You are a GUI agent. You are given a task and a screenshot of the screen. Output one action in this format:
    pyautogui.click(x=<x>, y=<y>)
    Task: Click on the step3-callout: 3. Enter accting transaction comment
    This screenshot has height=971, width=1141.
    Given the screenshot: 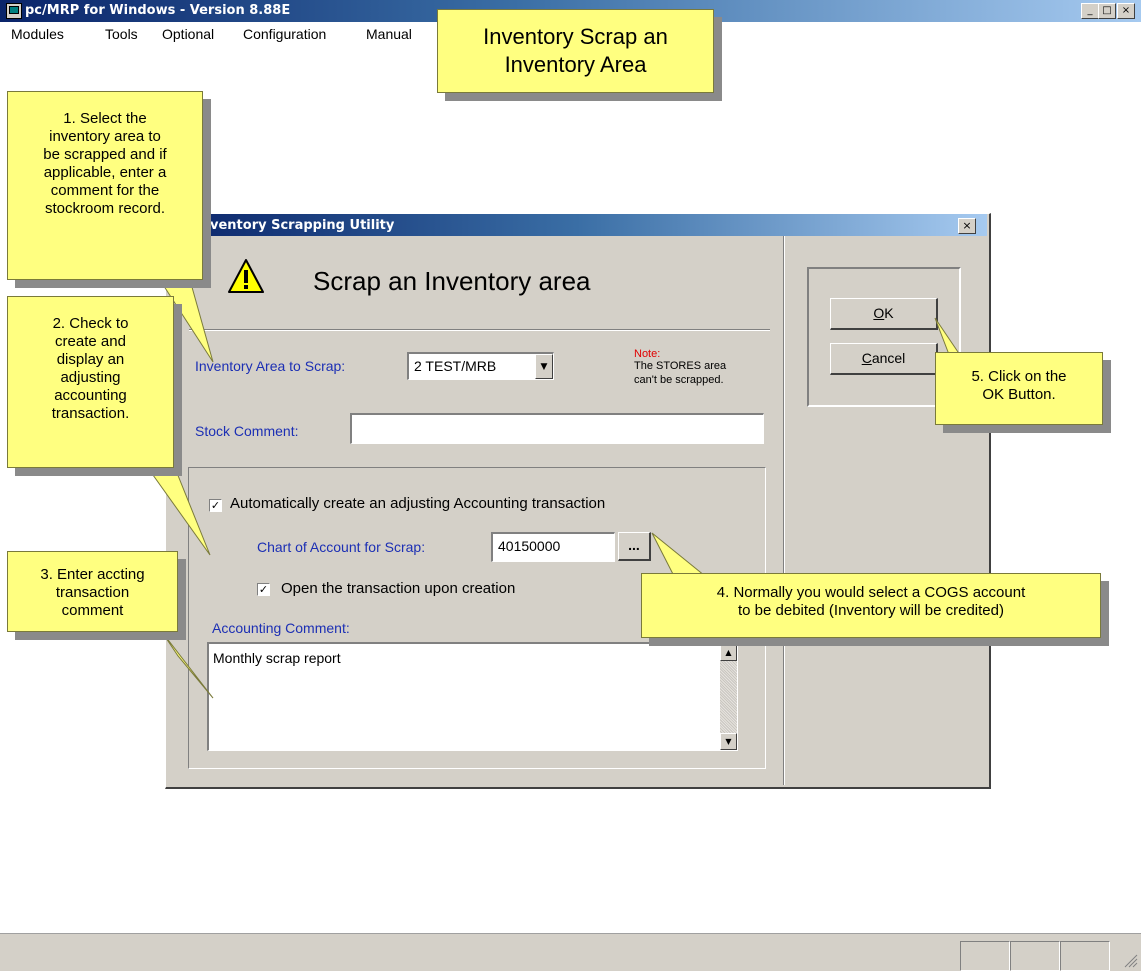 What is the action you would take?
    pyautogui.click(x=92, y=591)
    